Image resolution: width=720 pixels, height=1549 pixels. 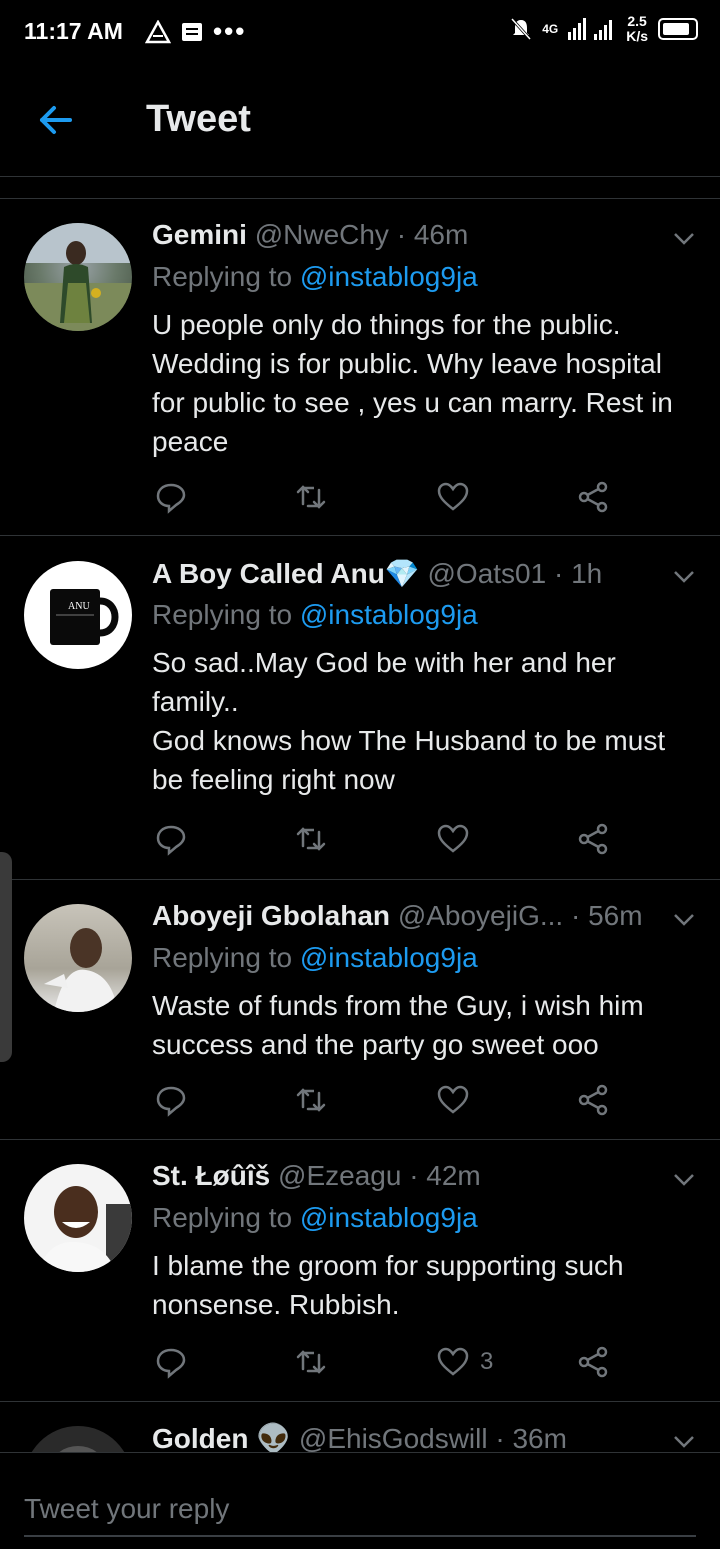 I want to click on avatar: ANU, so click(x=78, y=615).